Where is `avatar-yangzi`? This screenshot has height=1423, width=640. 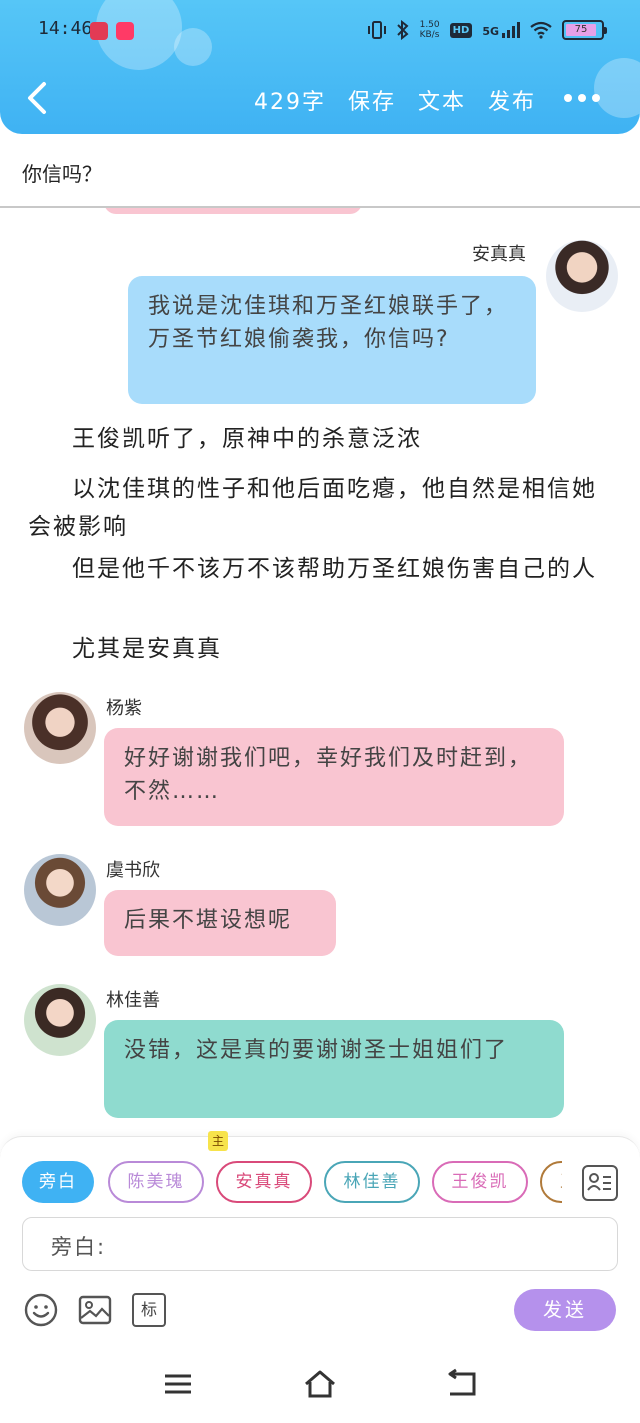
avatar-yangzi is located at coordinates (60, 728).